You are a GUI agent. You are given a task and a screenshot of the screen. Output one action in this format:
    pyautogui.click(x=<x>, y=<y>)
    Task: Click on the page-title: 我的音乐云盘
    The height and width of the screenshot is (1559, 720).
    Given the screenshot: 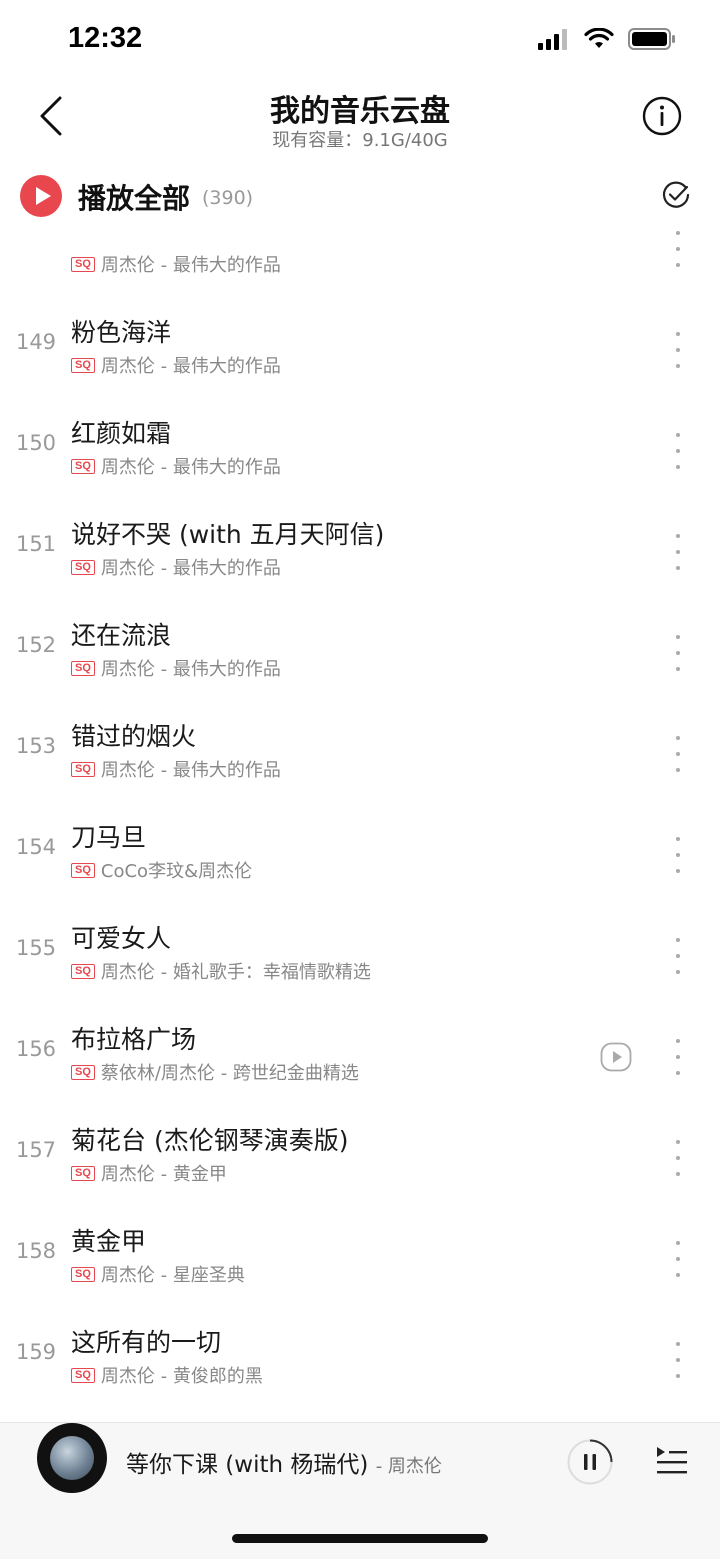 What is the action you would take?
    pyautogui.click(x=360, y=111)
    